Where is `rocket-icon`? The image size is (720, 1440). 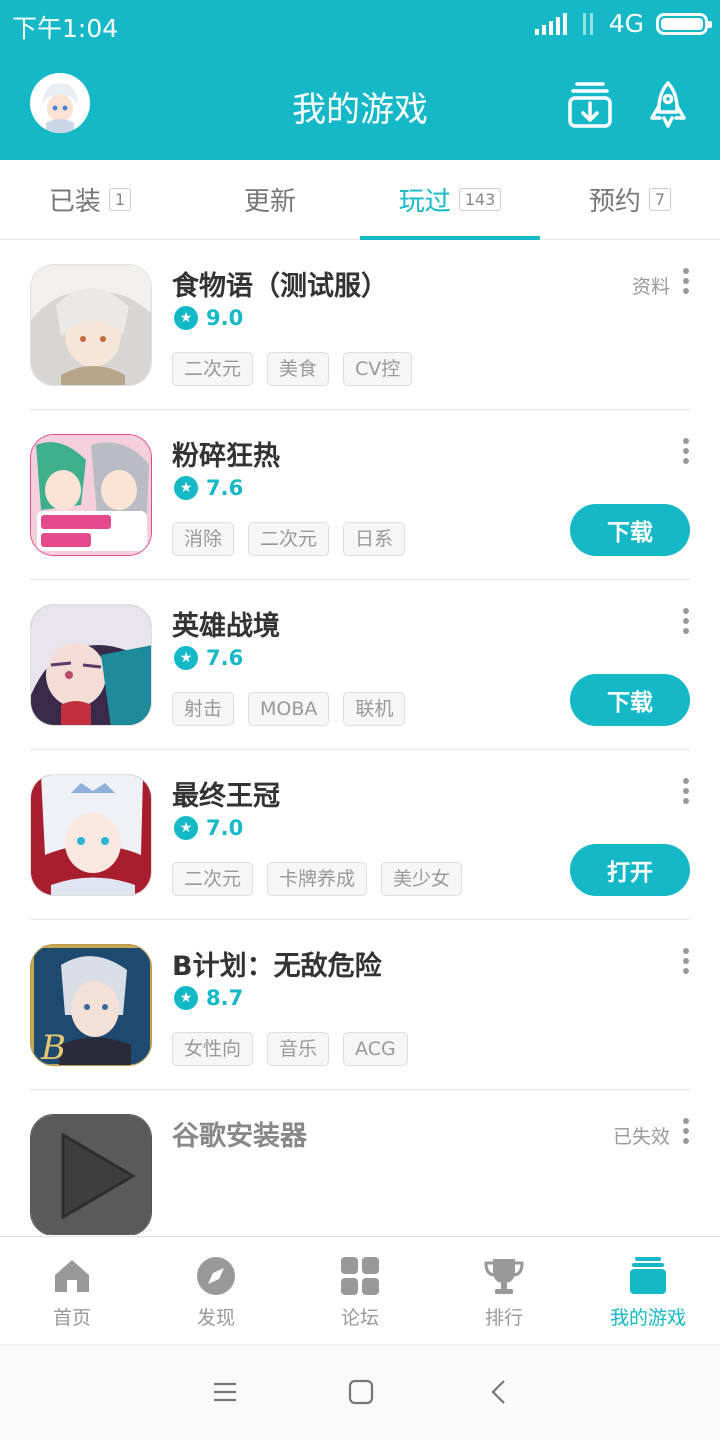 rocket-icon is located at coordinates (668, 105).